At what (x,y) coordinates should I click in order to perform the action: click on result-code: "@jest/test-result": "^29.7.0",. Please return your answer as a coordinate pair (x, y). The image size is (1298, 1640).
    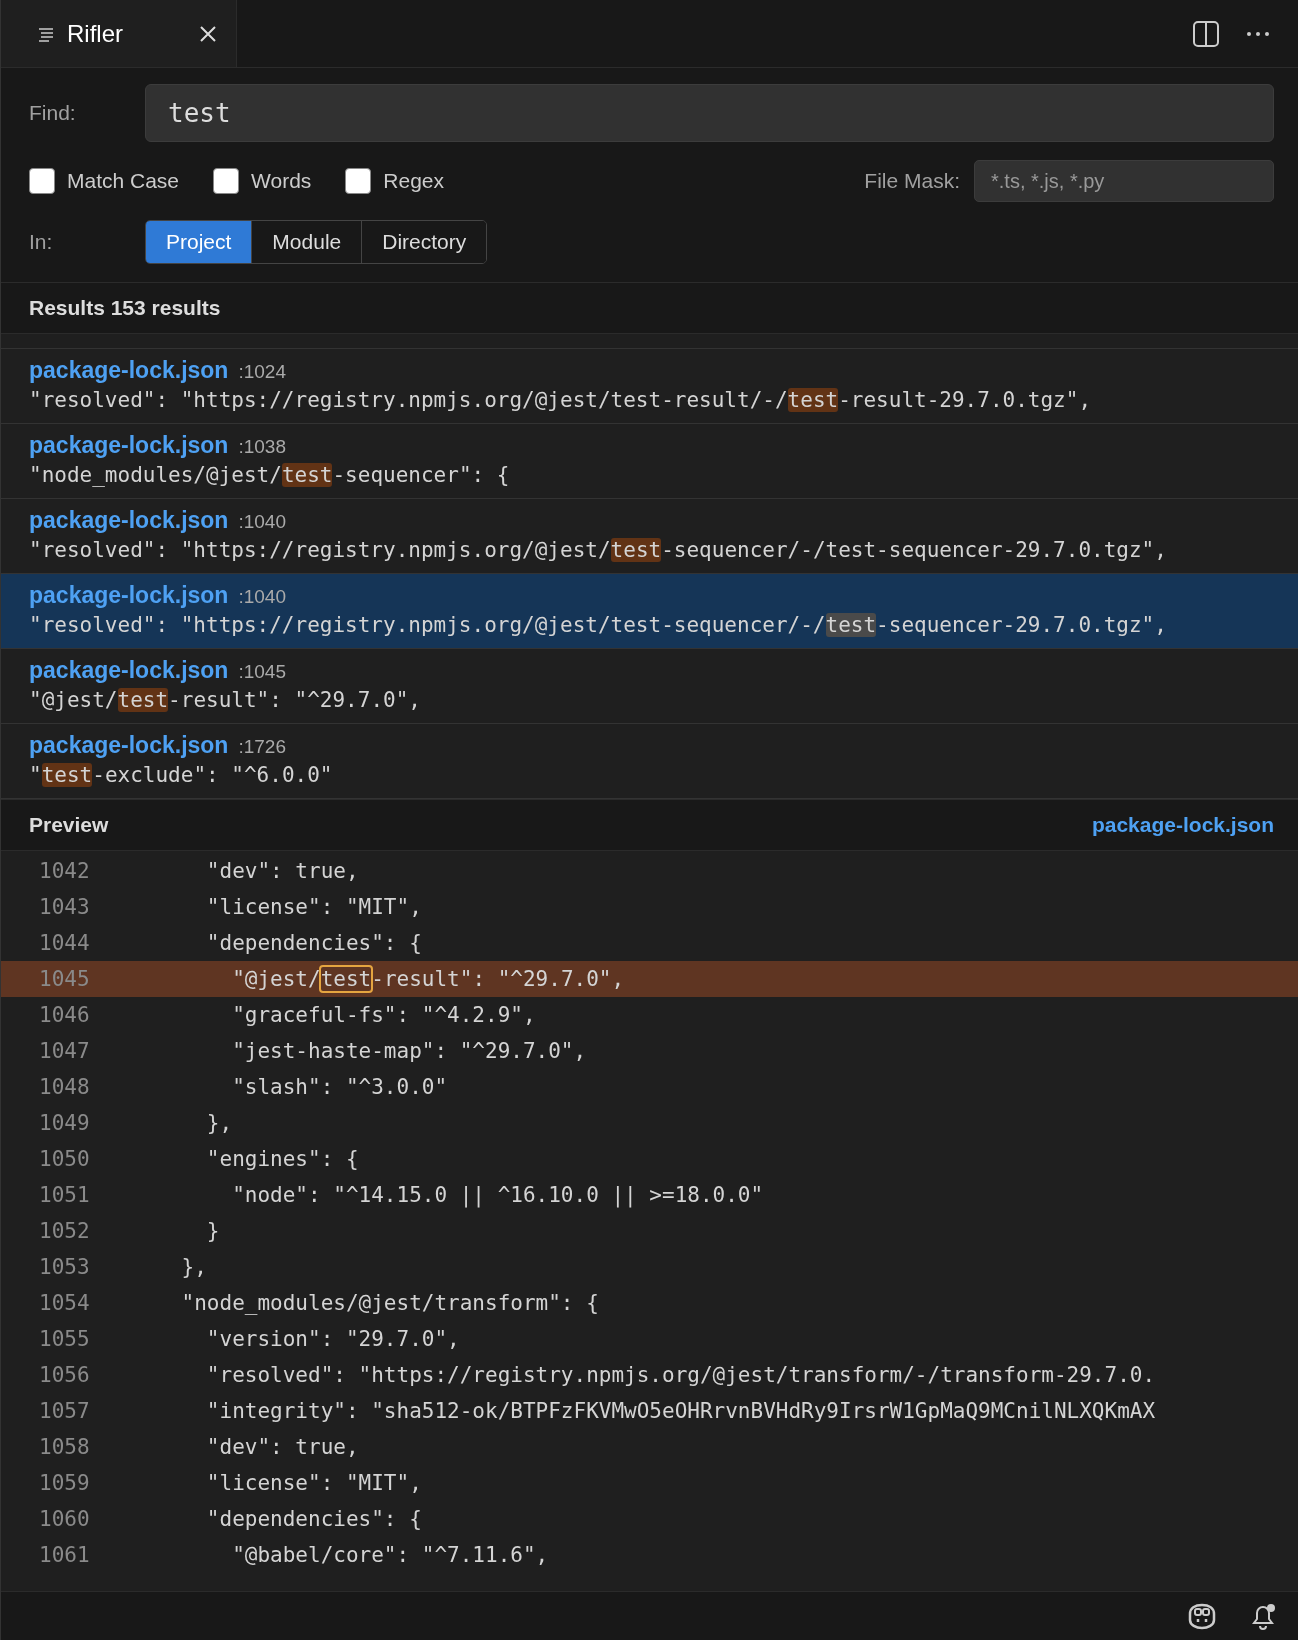
    Looking at the image, I should click on (225, 700).